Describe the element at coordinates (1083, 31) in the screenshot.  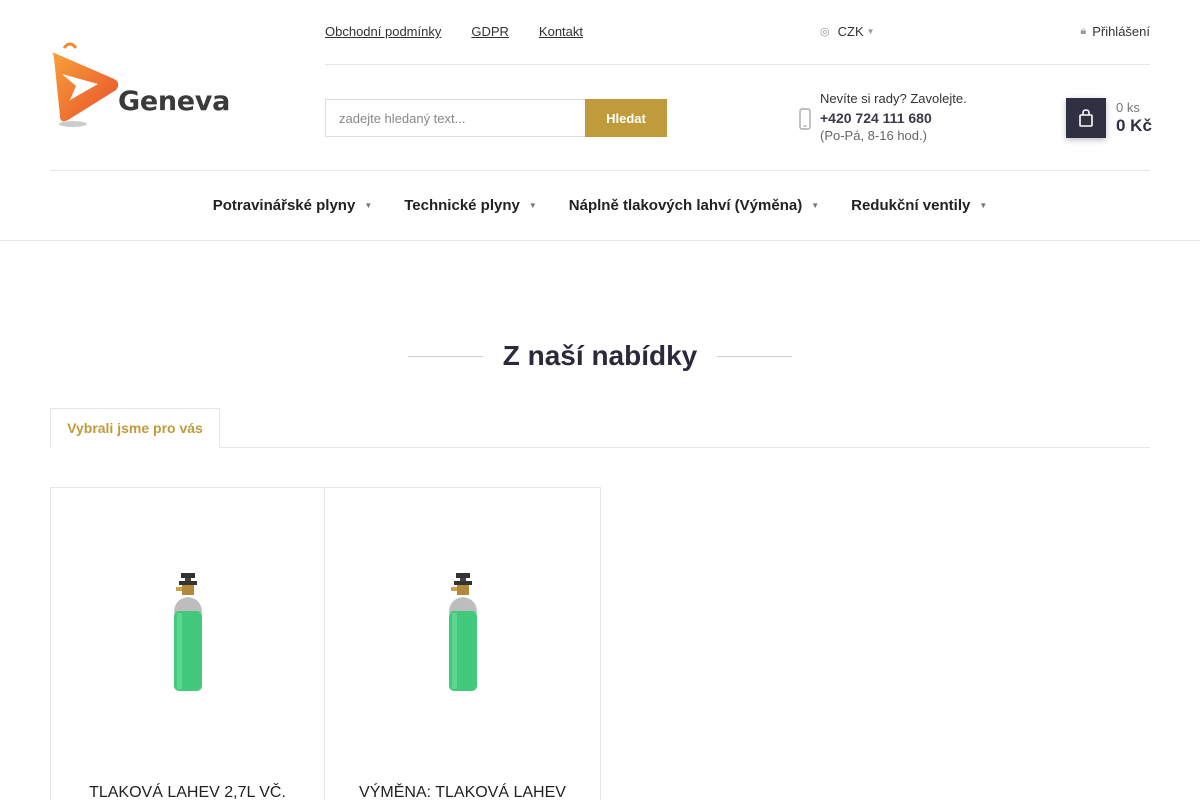
I see `lock-icon: 🔒︎` at that location.